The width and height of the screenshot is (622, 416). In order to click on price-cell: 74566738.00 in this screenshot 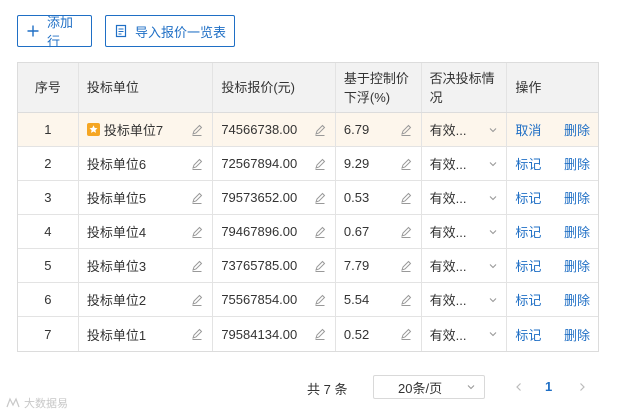, I will do `click(274, 129)`.